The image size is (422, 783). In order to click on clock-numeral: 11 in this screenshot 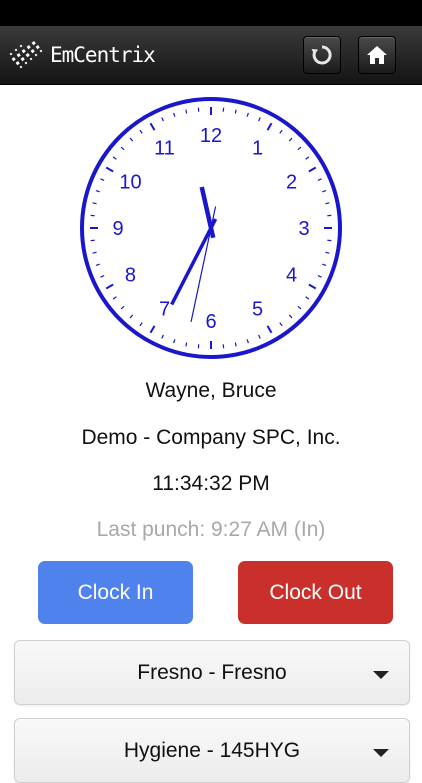, I will do `click(164, 148)`.